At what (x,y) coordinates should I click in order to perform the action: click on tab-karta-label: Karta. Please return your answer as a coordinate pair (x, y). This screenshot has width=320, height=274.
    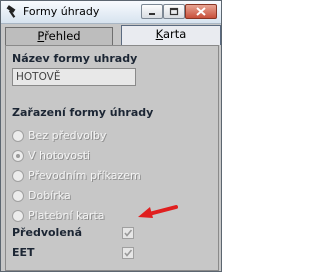
    Looking at the image, I should click on (171, 34).